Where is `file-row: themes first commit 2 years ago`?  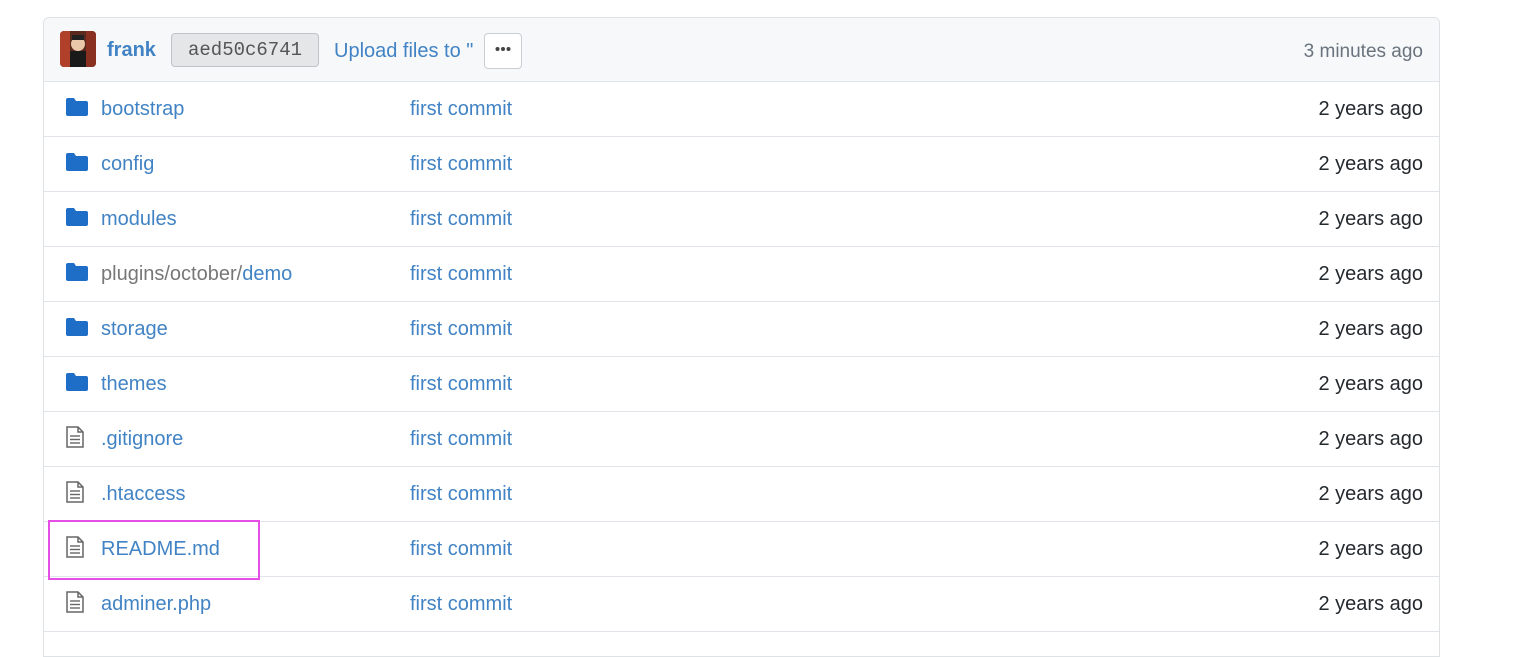
file-row: themes first commit 2 years ago is located at coordinates (741, 384).